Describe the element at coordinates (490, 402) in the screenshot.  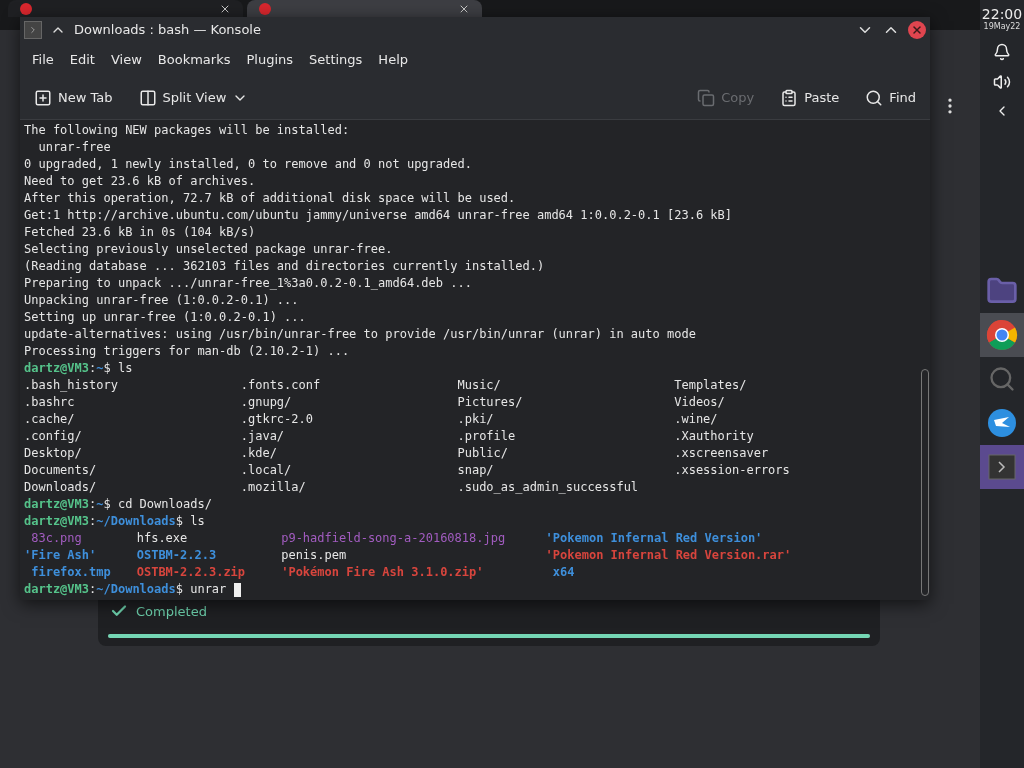
I see `file-name: Pictures/` at that location.